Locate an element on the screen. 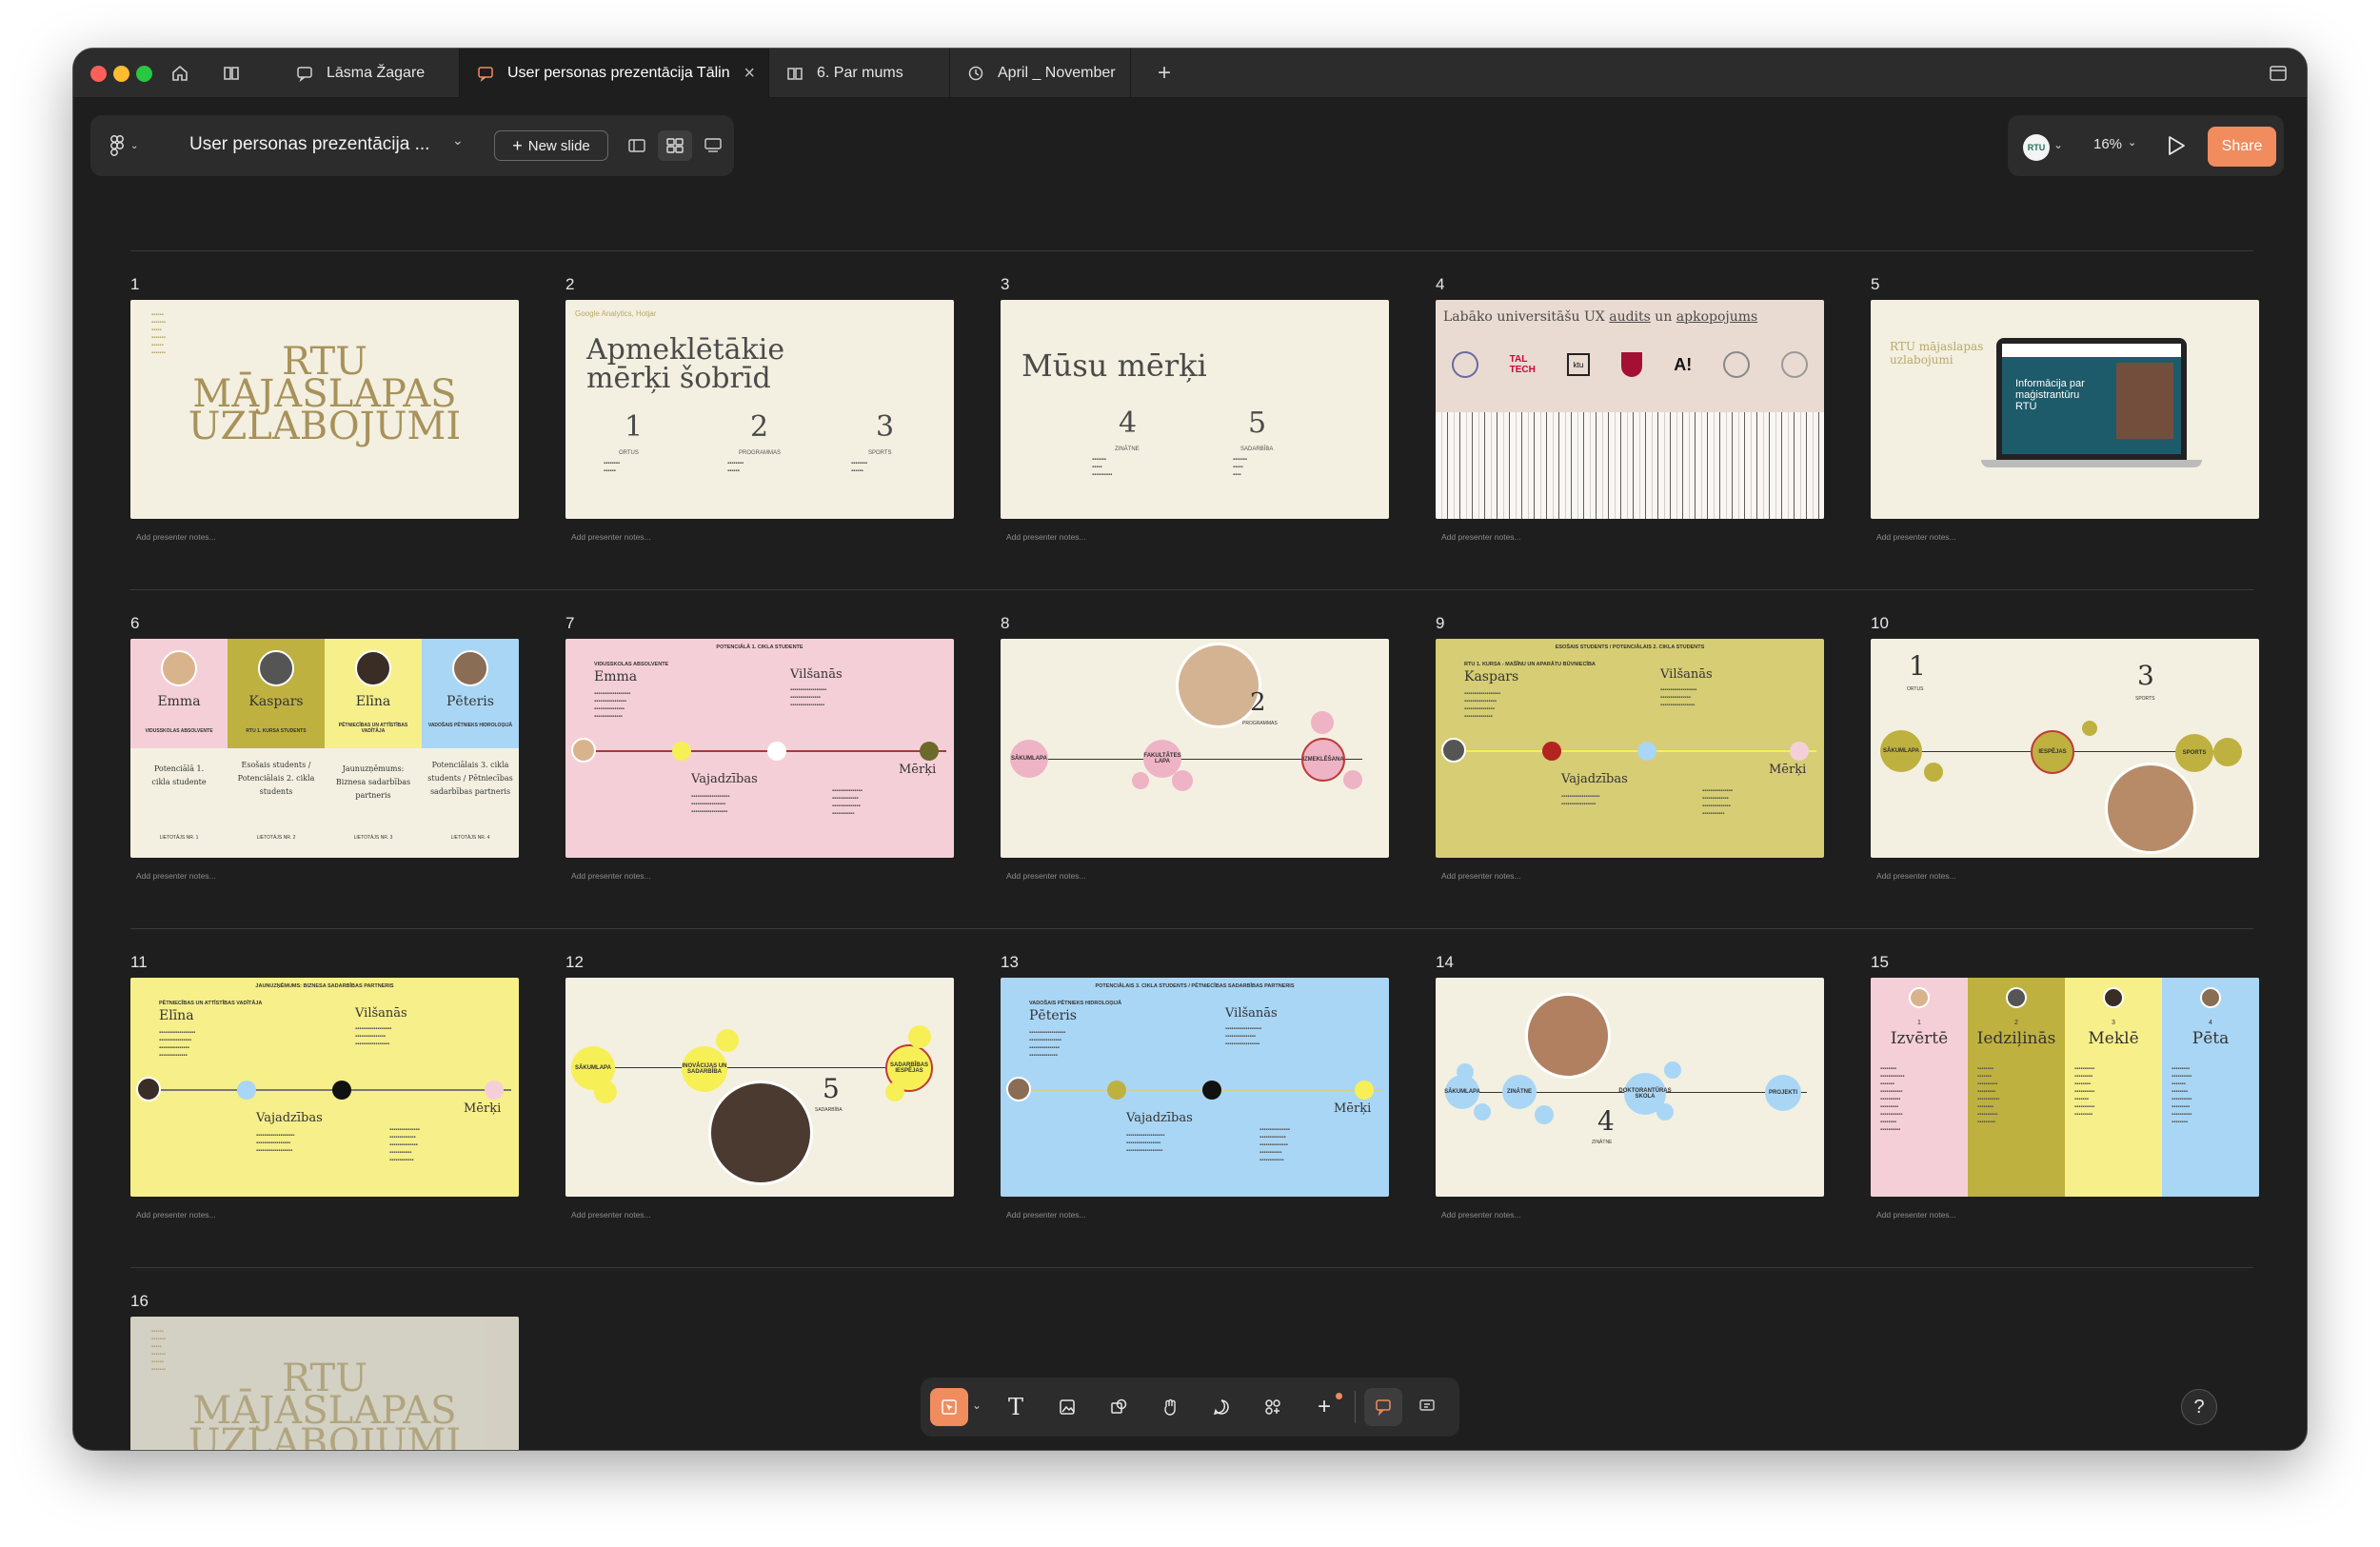 The height and width of the screenshot is (1547, 2380). zoom-window-button is located at coordinates (144, 74).